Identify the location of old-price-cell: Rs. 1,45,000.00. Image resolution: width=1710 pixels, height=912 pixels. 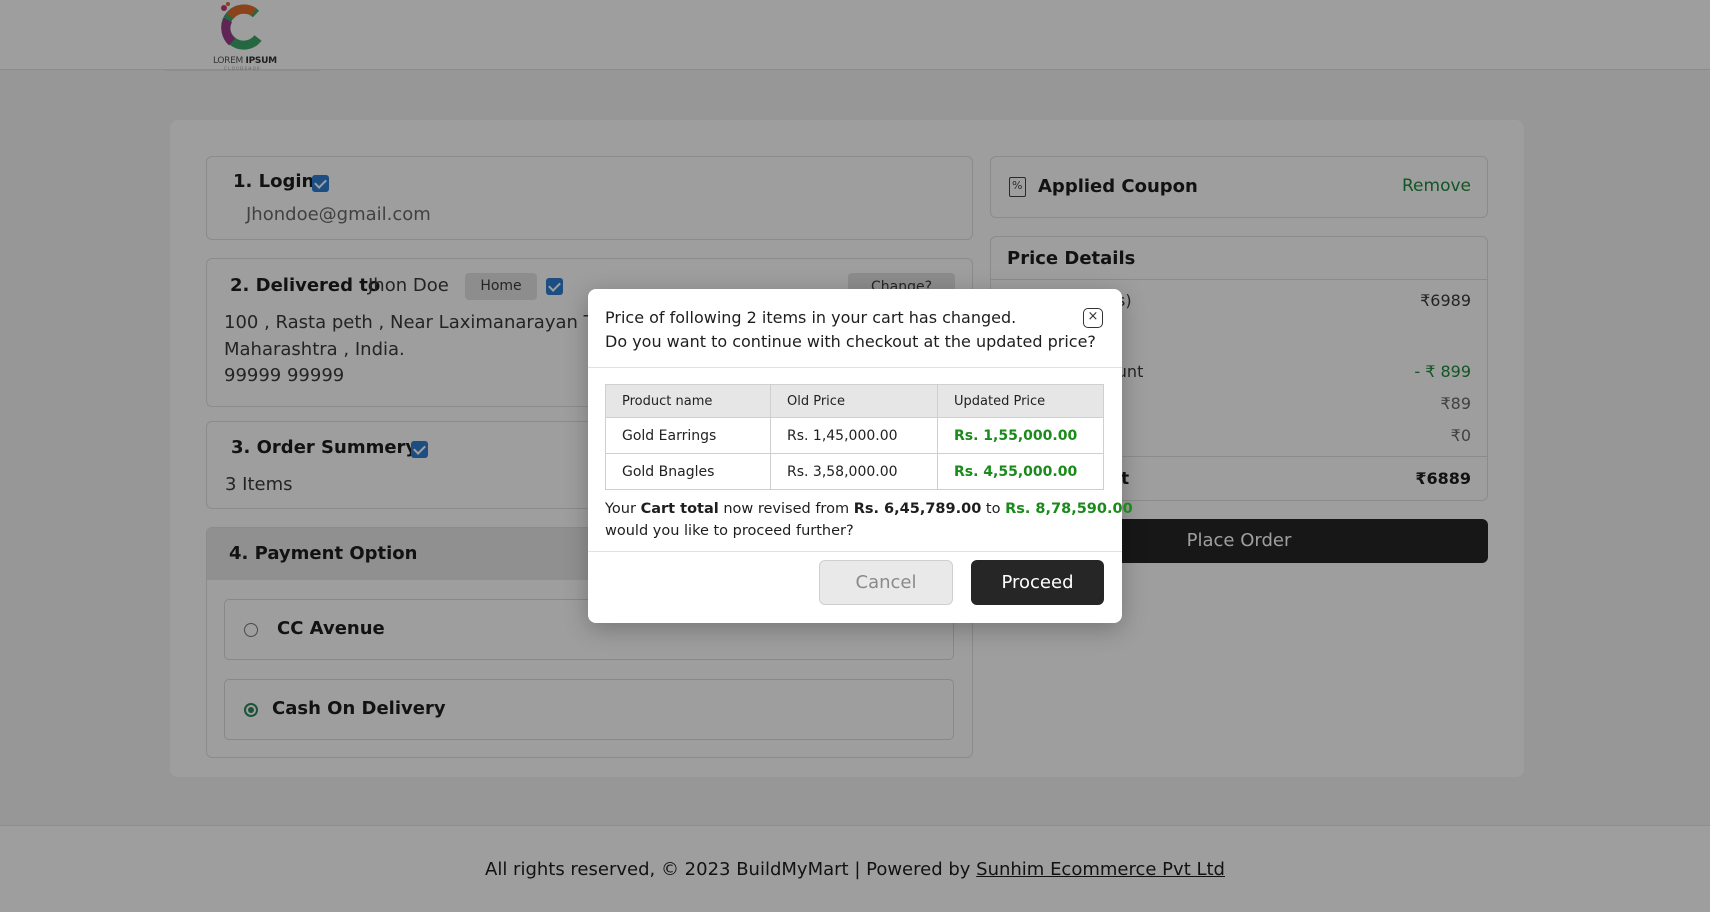
(854, 435).